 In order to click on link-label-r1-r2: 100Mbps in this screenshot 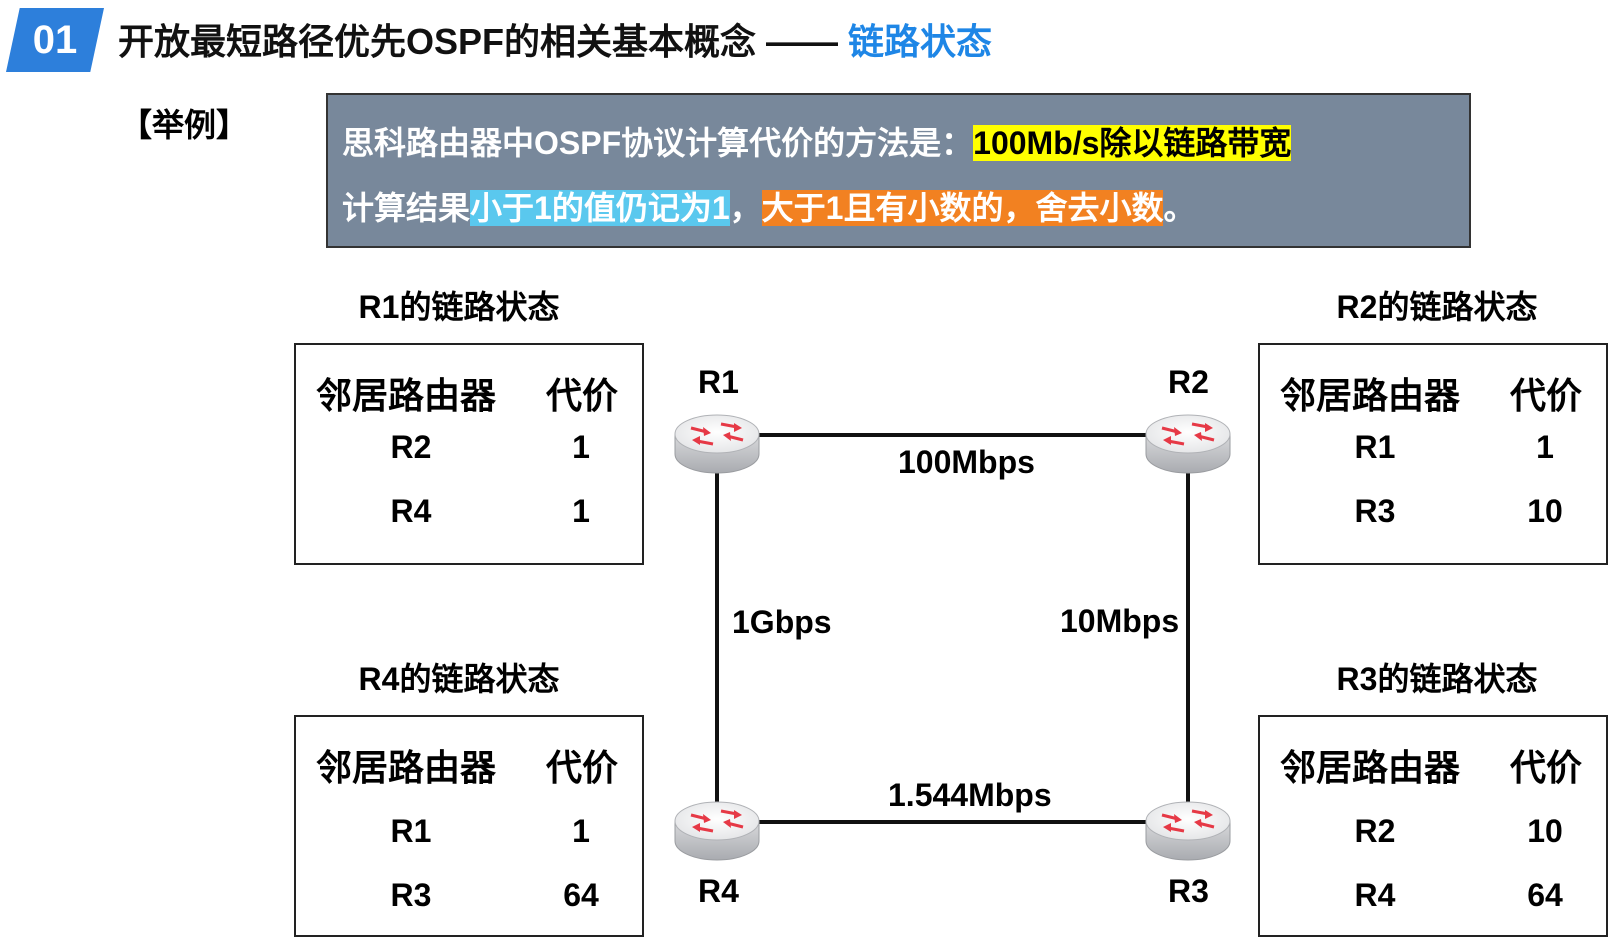, I will do `click(966, 462)`.